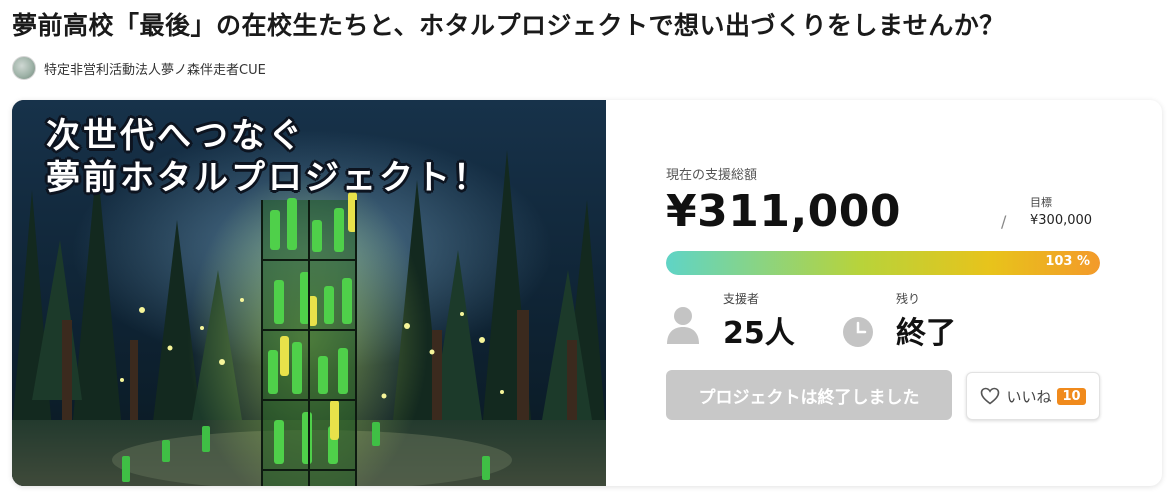  Describe the element at coordinates (1067, 261) in the screenshot. I see `progress-percent: 103 %` at that location.